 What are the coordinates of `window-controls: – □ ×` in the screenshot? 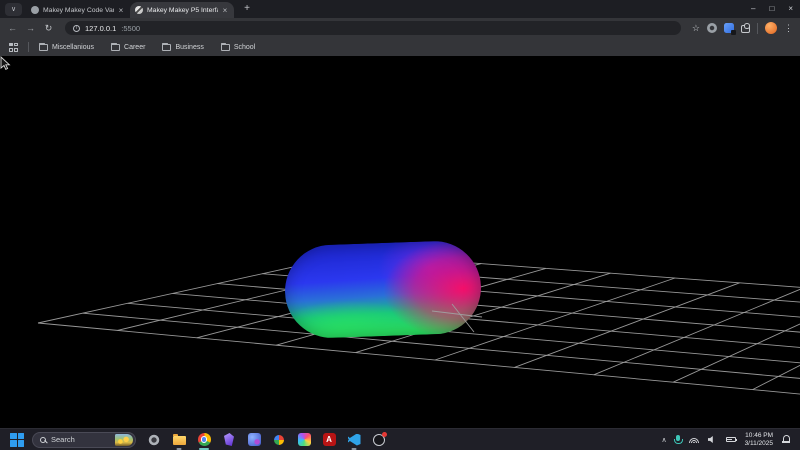 It's located at (772, 8).